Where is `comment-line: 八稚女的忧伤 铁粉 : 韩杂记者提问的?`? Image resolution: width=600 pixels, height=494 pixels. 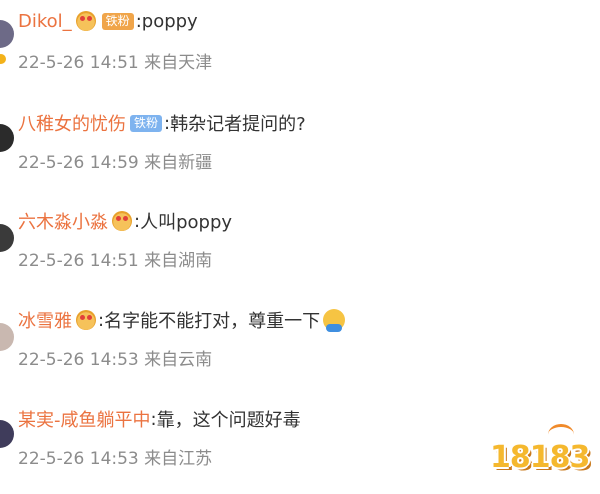
comment-line: 八稚女的忧伤 铁粉 : 韩杂记者提问的? is located at coordinates (162, 123).